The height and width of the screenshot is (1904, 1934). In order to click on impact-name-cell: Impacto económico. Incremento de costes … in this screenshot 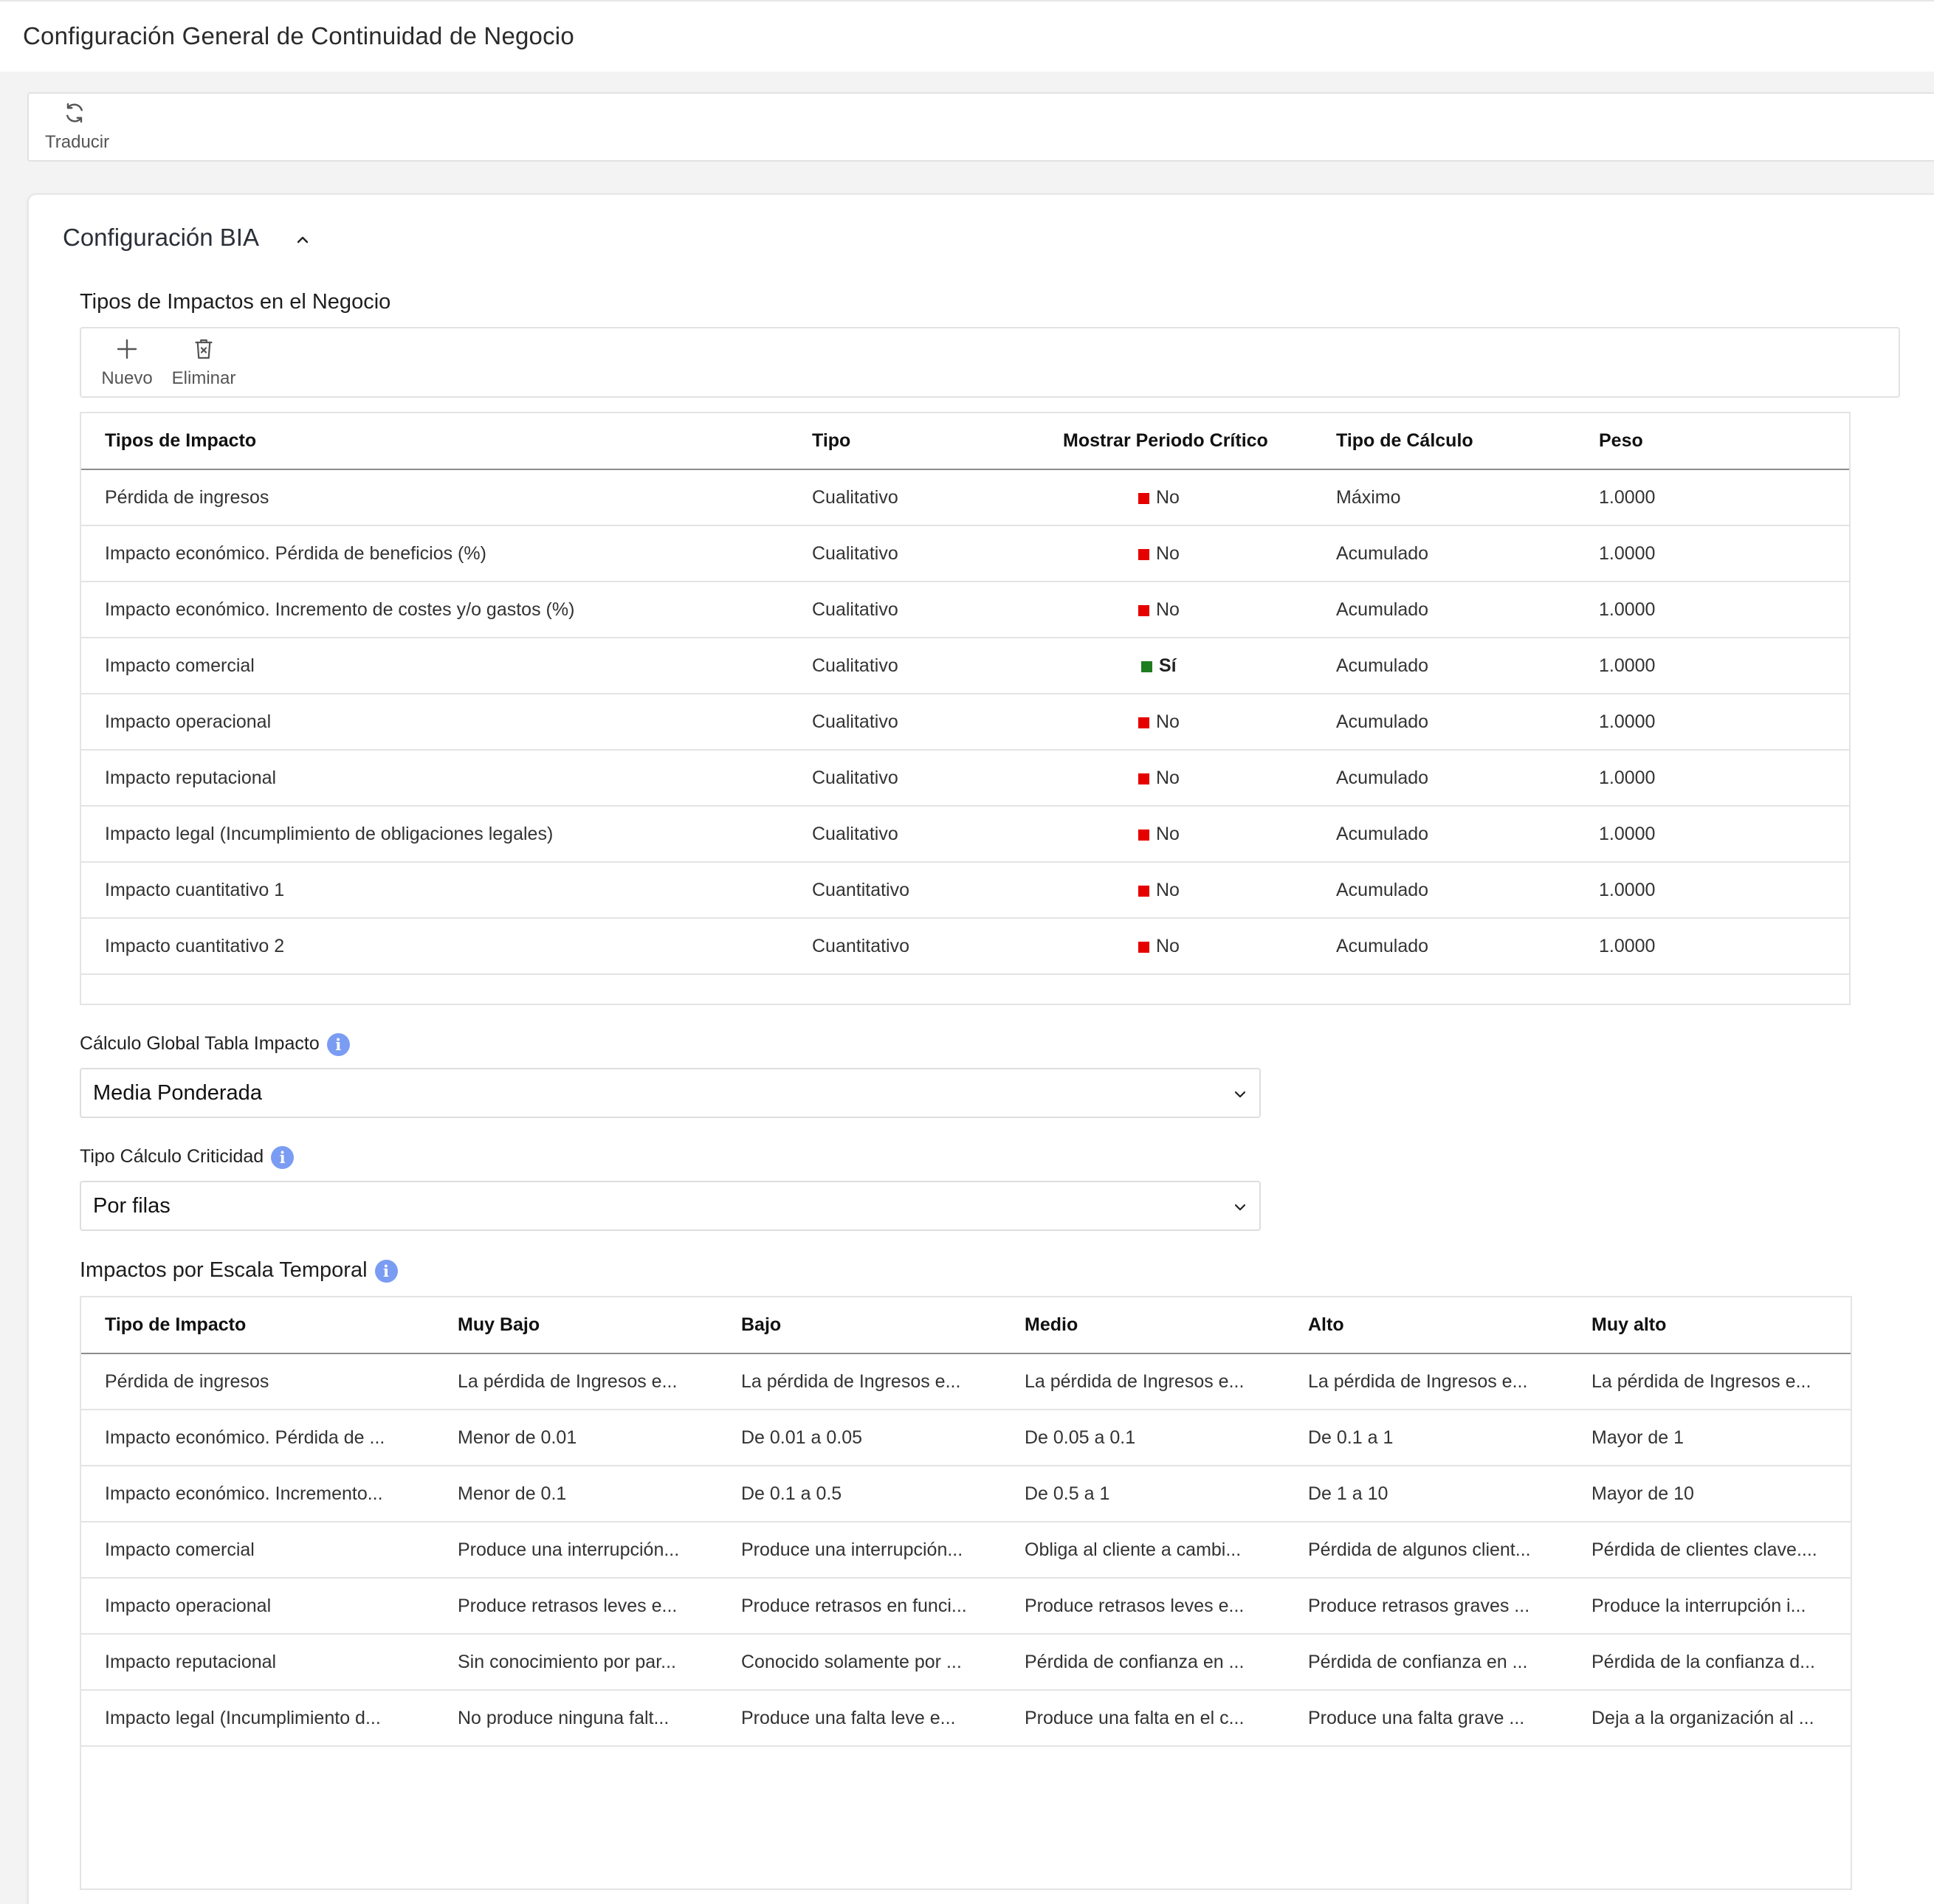, I will do `click(434, 610)`.